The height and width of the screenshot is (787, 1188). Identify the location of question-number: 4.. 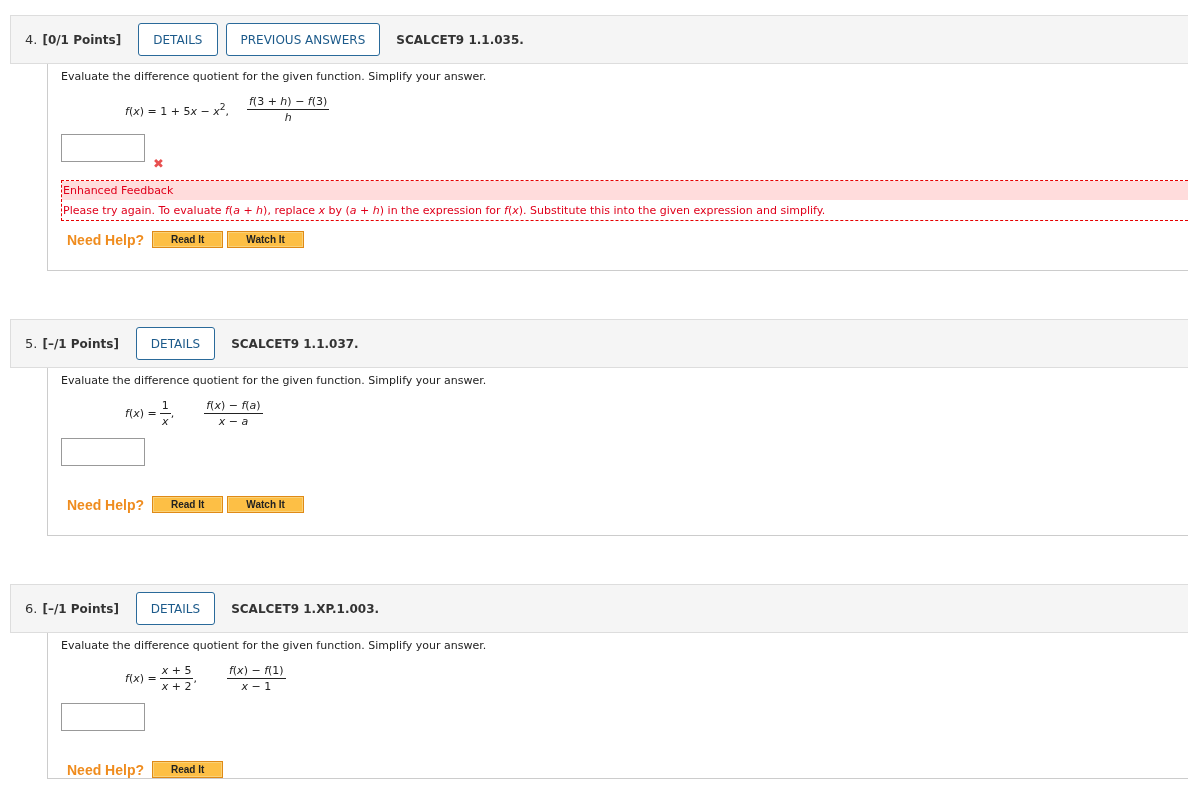
(31, 39).